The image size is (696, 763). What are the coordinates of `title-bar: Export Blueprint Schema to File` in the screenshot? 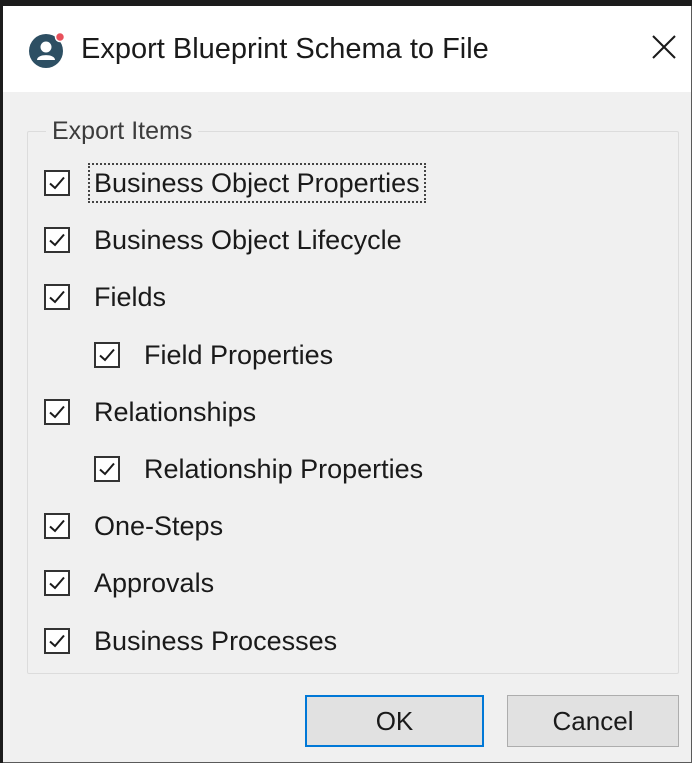 It's located at (347, 49).